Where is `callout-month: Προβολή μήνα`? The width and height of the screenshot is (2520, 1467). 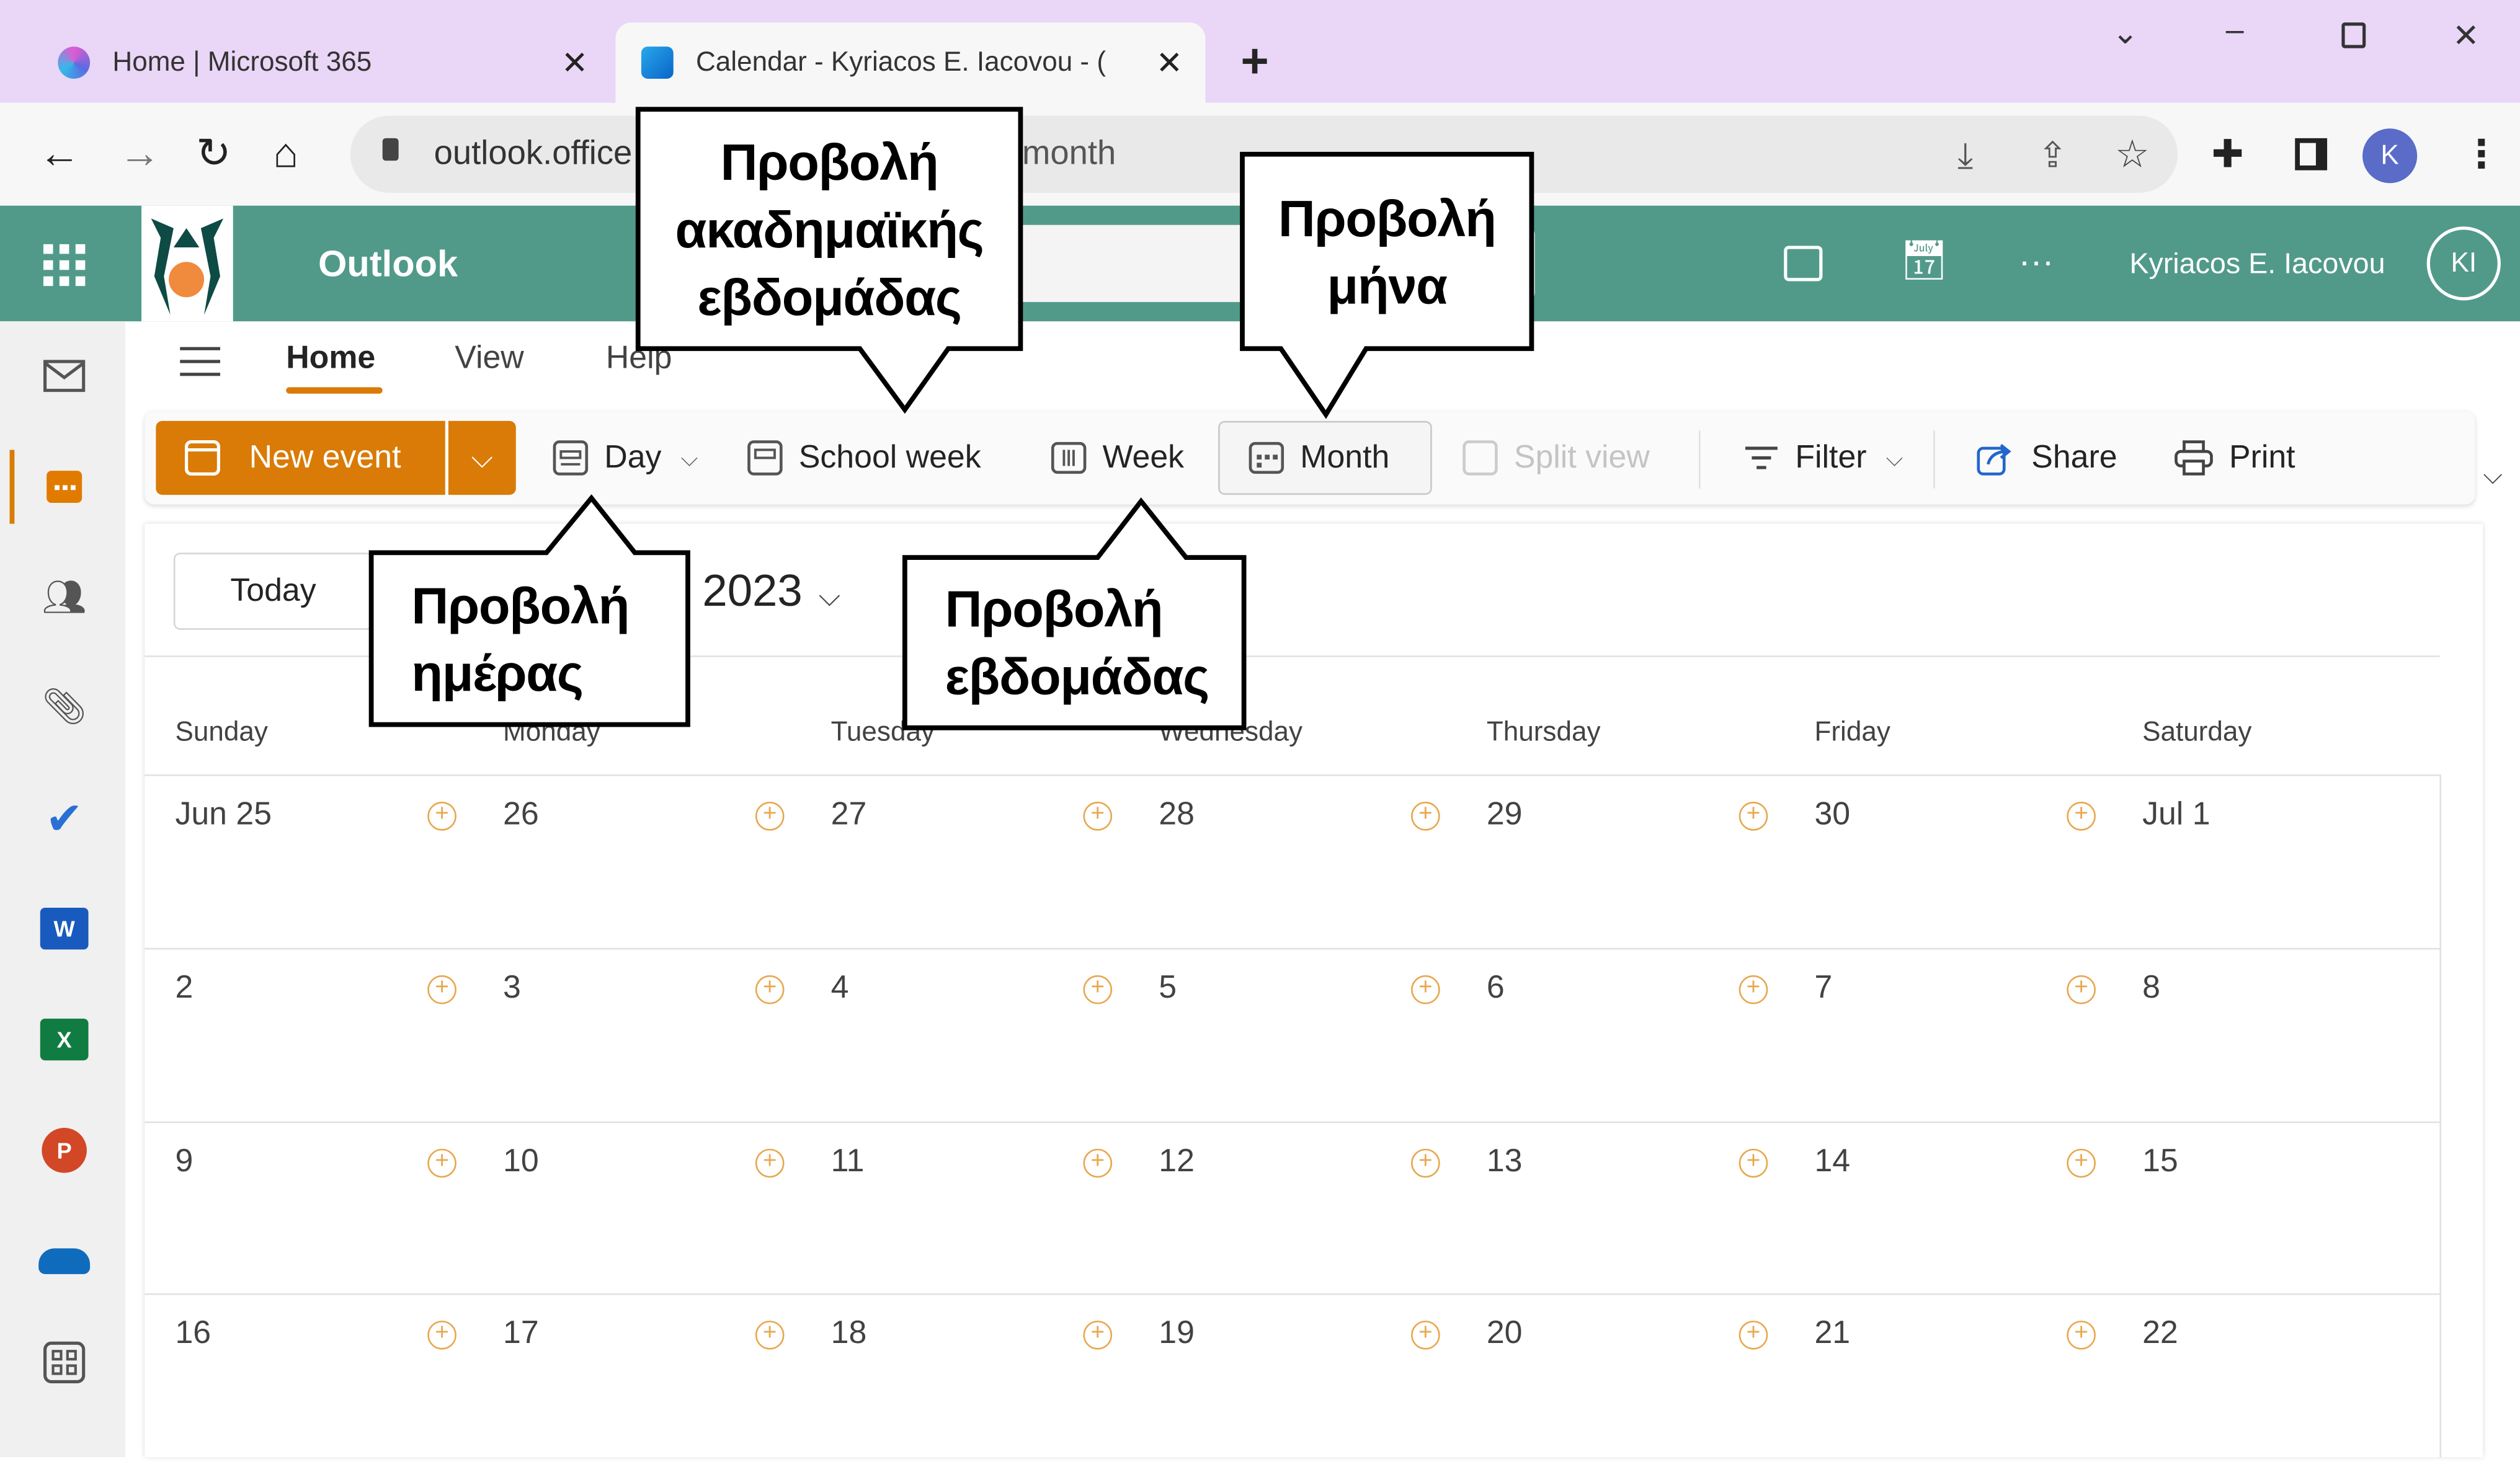 callout-month: Προβολή μήνα is located at coordinates (1387, 251).